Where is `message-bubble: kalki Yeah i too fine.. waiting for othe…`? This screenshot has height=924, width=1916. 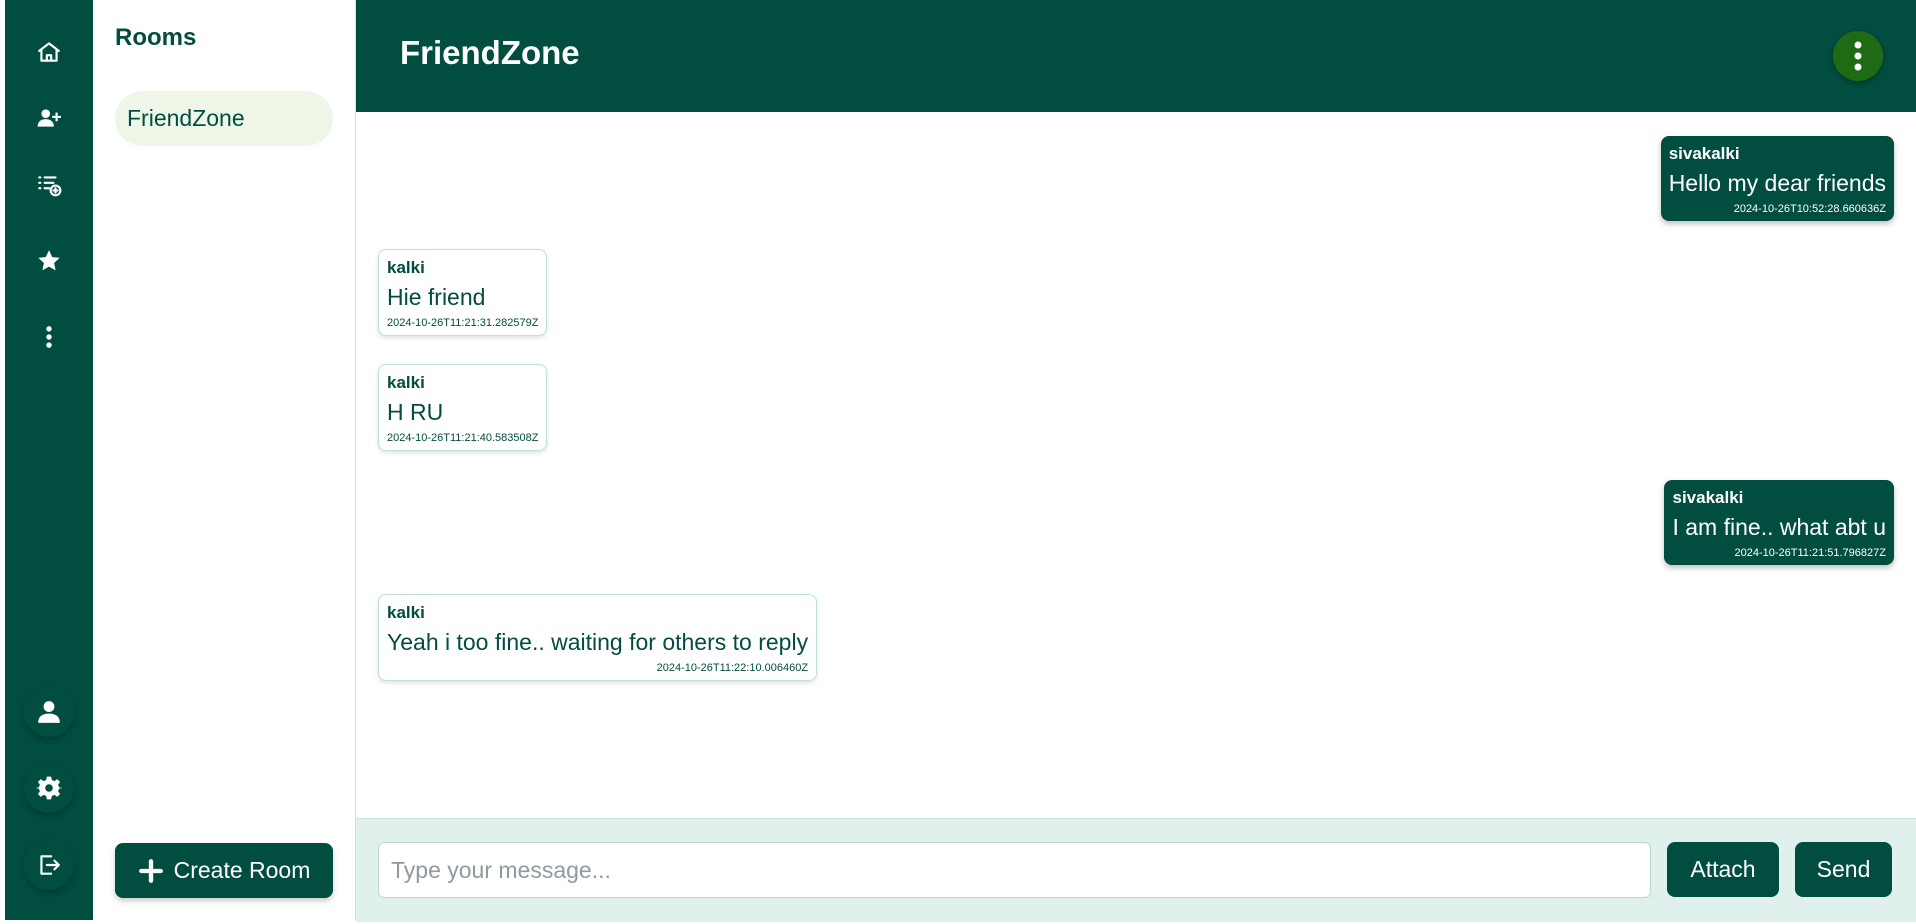 message-bubble: kalki Yeah i too fine.. waiting for othe… is located at coordinates (598, 637).